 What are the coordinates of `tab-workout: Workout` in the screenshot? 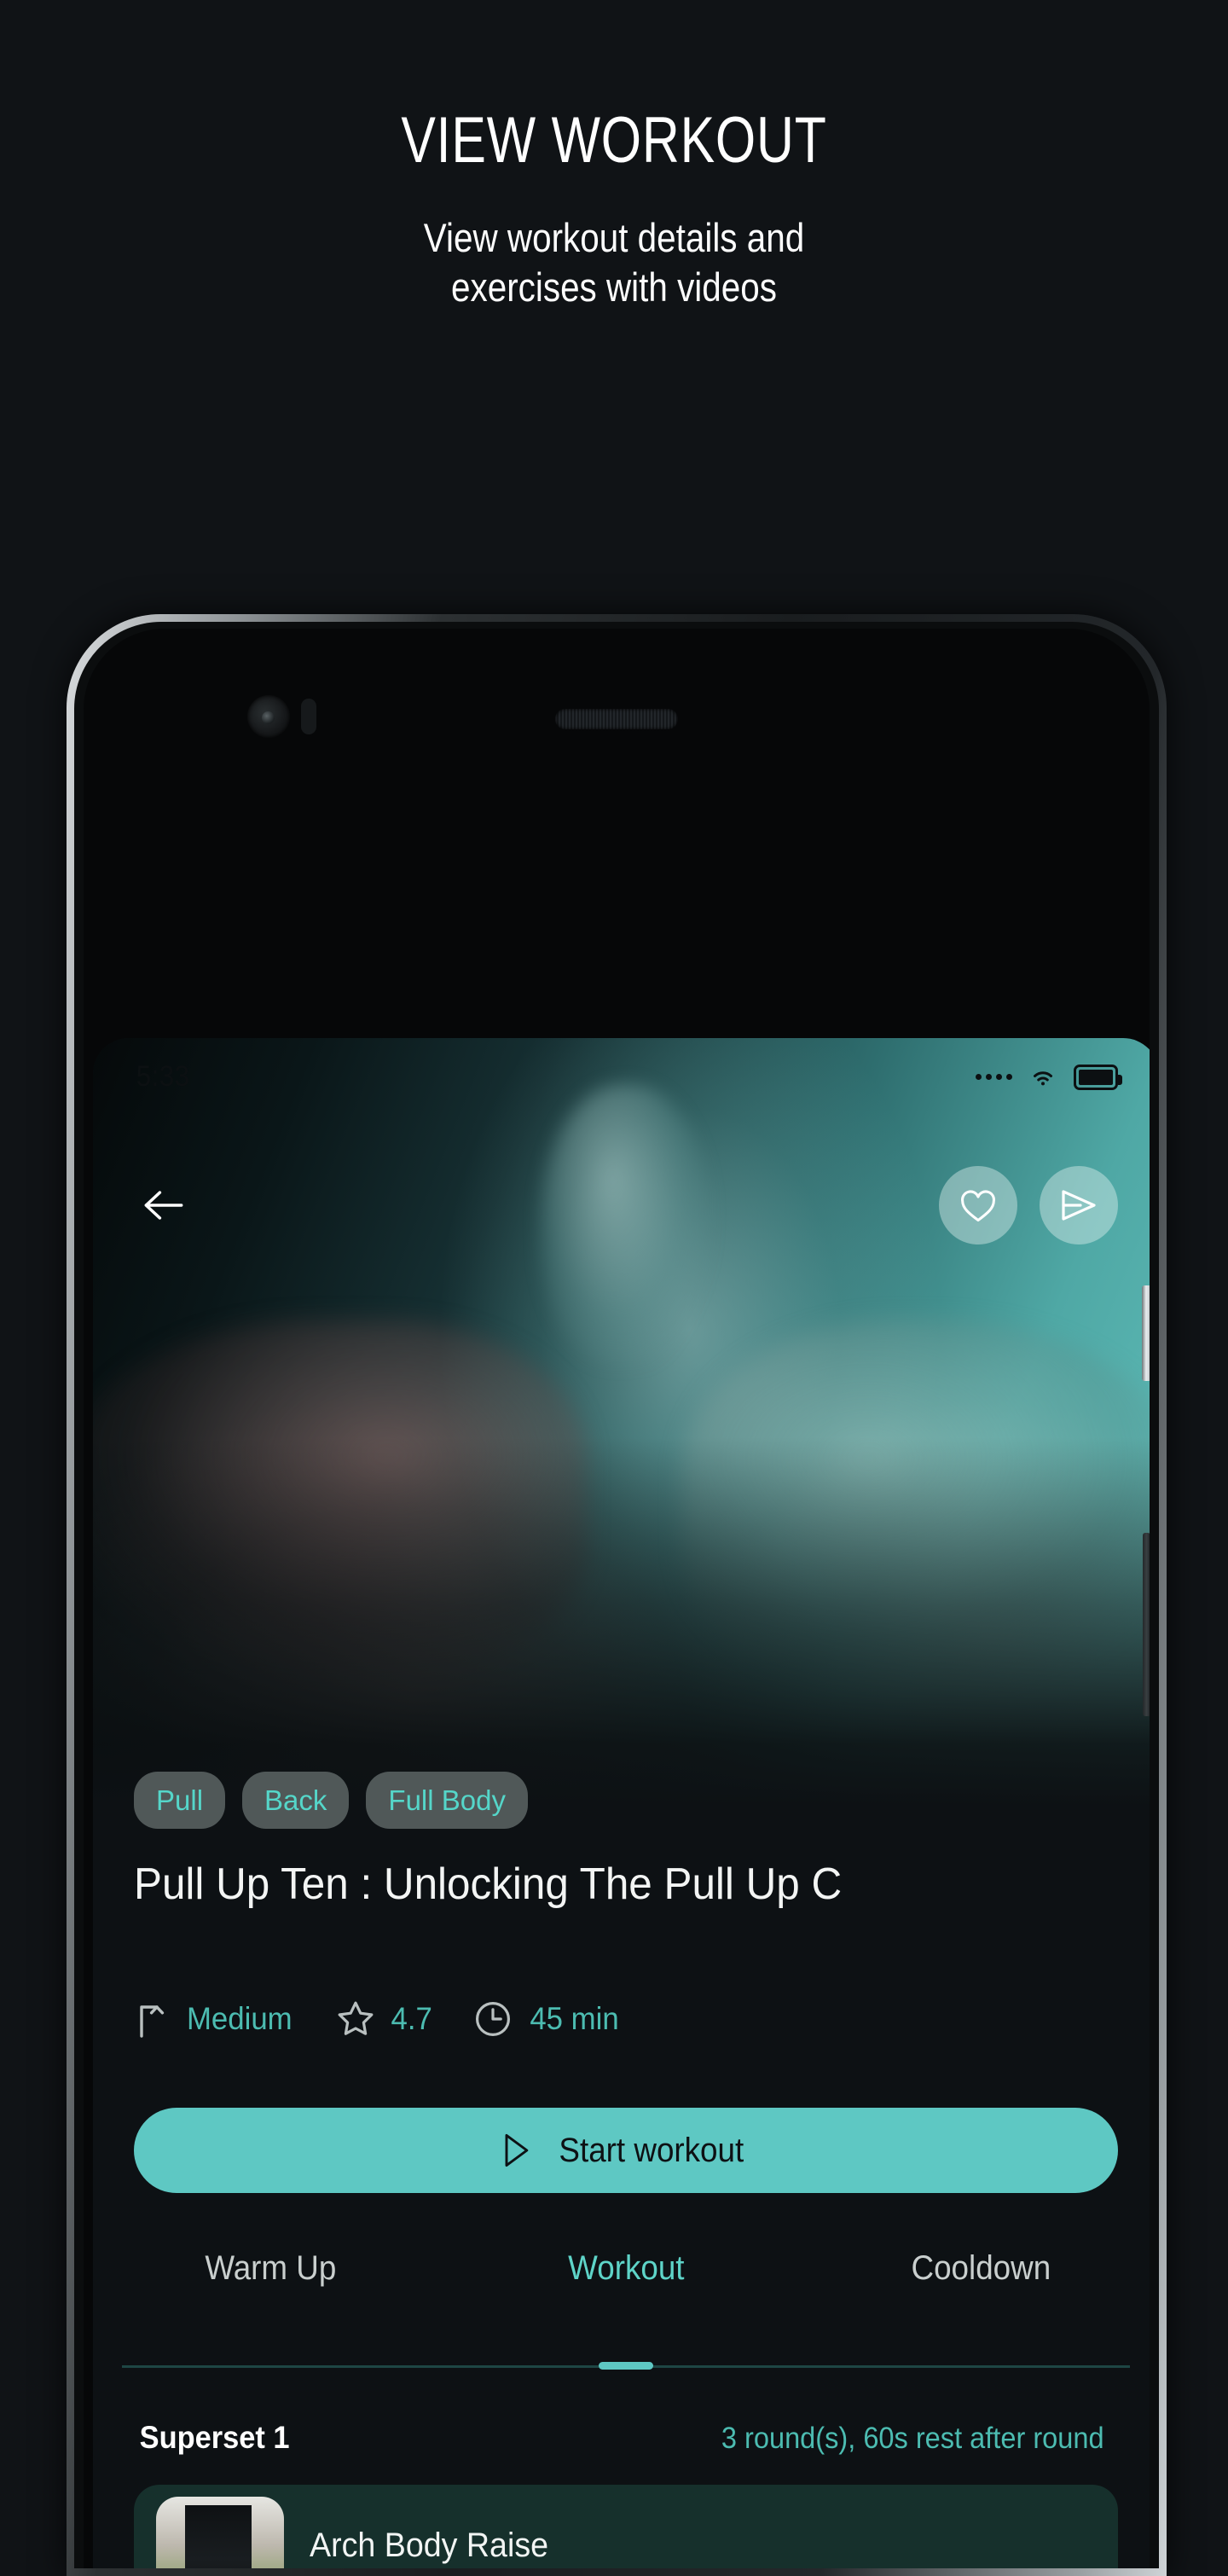 It's located at (626, 2287).